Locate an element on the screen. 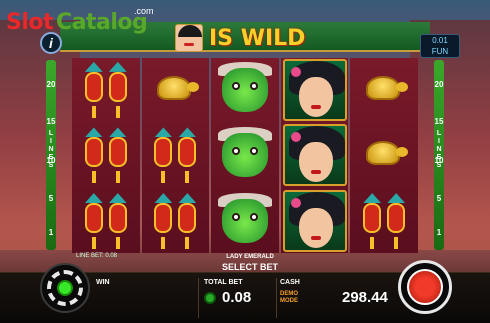 Image resolution: width=490 pixels, height=323 pixels. total-bet-label: TOTAL BET is located at coordinates (223, 282).